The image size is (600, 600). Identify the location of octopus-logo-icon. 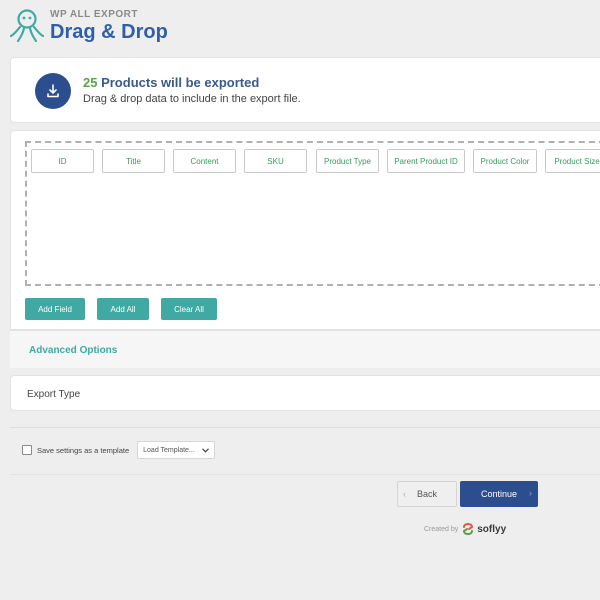
(27, 26).